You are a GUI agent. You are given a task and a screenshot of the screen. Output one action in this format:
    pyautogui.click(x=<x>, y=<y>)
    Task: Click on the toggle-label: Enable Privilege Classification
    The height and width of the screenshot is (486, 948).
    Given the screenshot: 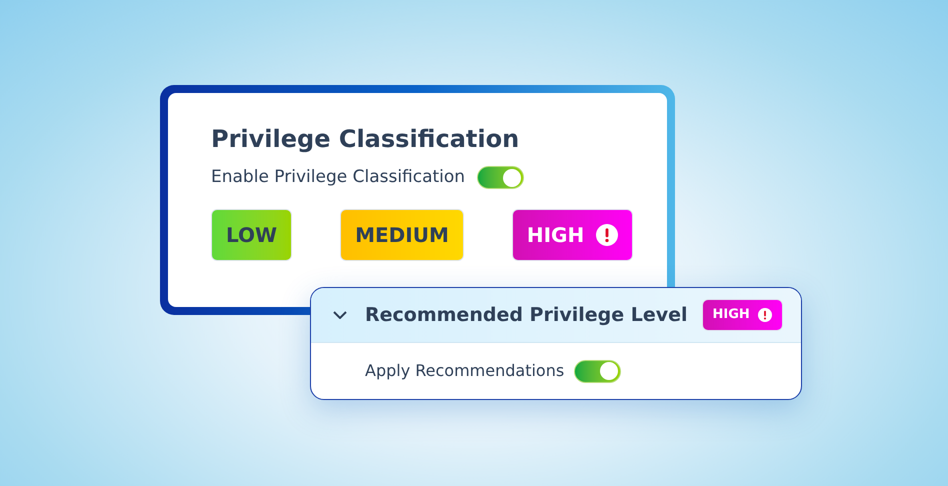 What is the action you would take?
    pyautogui.click(x=338, y=177)
    